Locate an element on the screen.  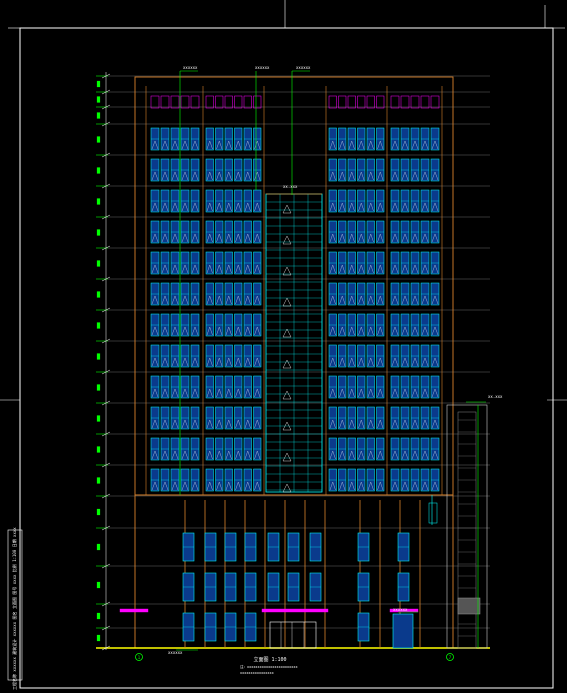
callout-top-left: xxxxxx is located at coordinates (190, 67).